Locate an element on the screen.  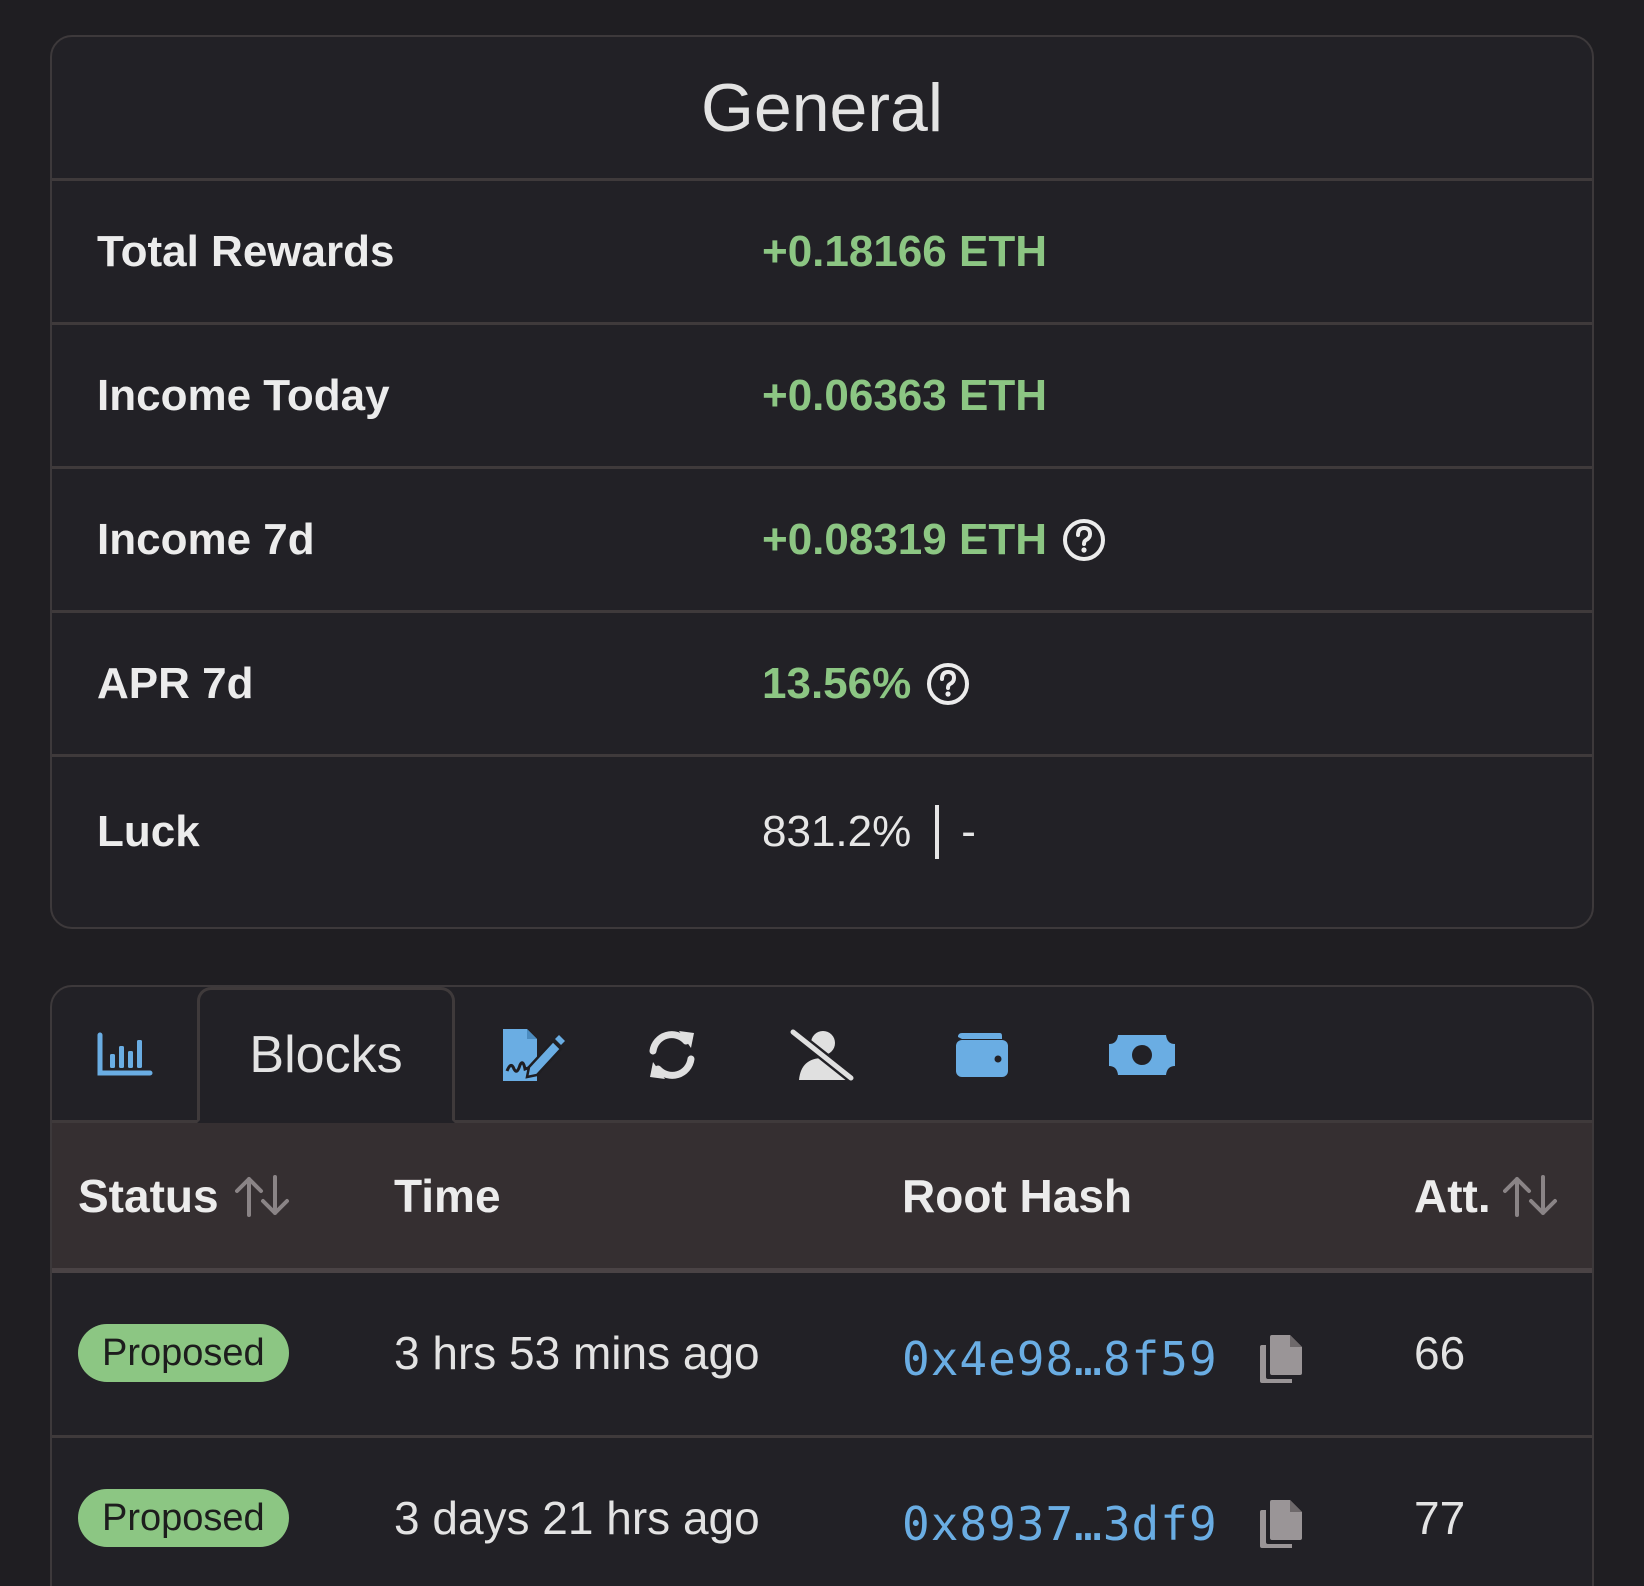
column-header-status: Status is located at coordinates (184, 1195).